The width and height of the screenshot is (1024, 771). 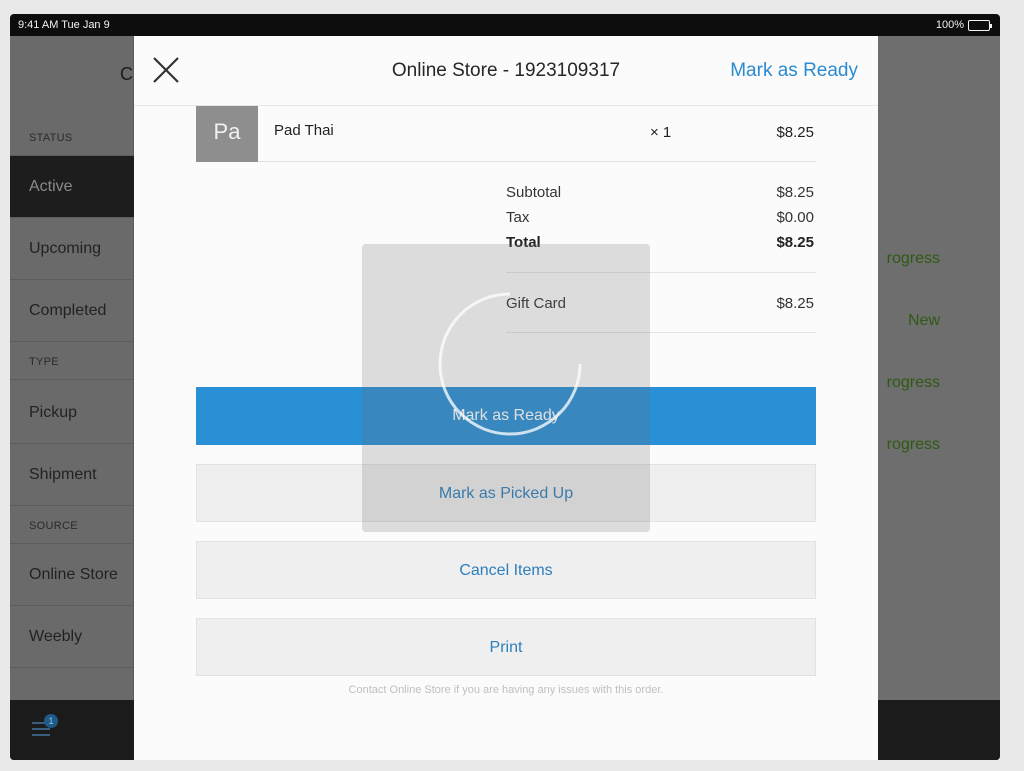 I want to click on order-status-label: New, so click(x=923, y=320).